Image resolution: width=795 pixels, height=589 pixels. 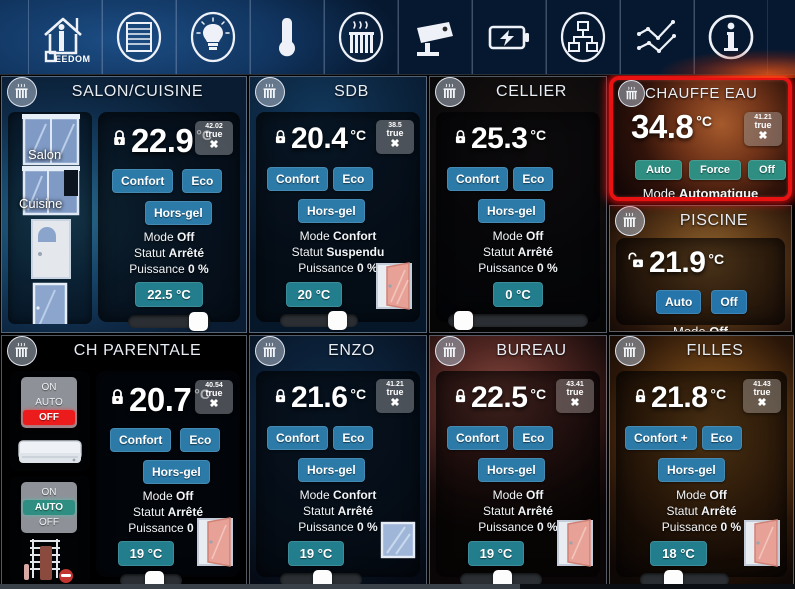 I want to click on ac-option-on: ON, so click(x=49, y=387).